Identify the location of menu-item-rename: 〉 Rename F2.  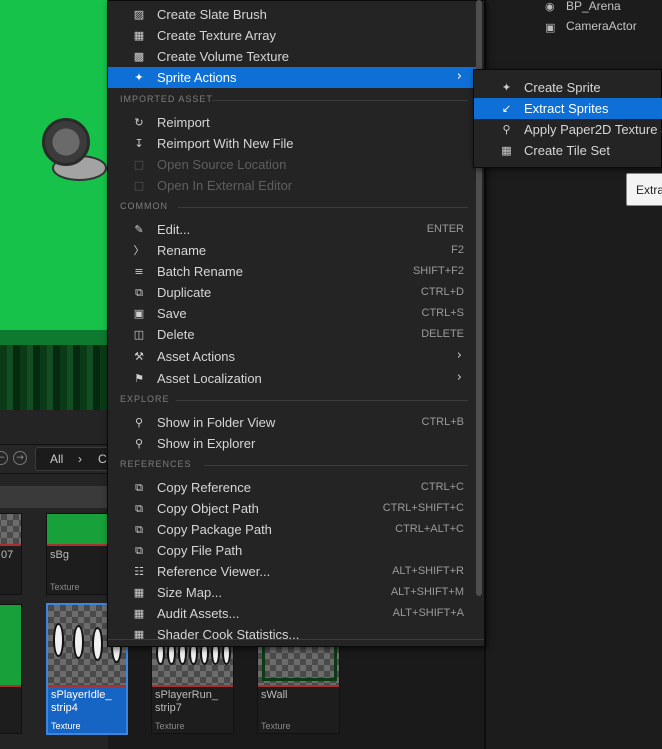
(292, 250).